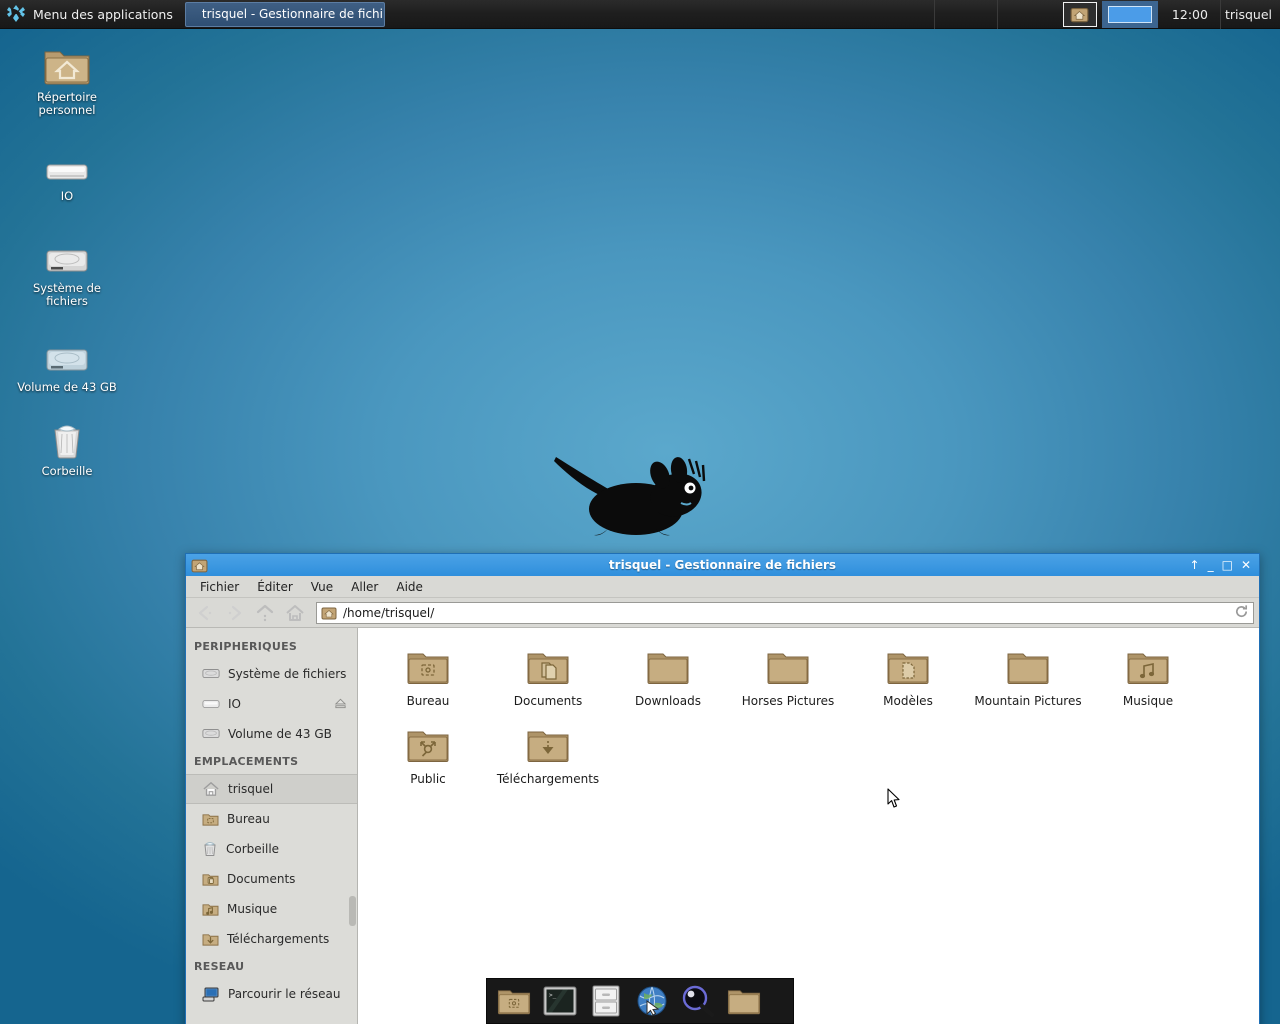  Describe the element at coordinates (1241, 613) in the screenshot. I see `reload-button` at that location.